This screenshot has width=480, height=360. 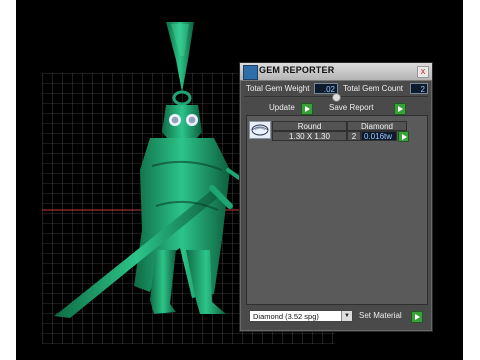 What do you see at coordinates (250, 72) in the screenshot?
I see `app-icon` at bounding box center [250, 72].